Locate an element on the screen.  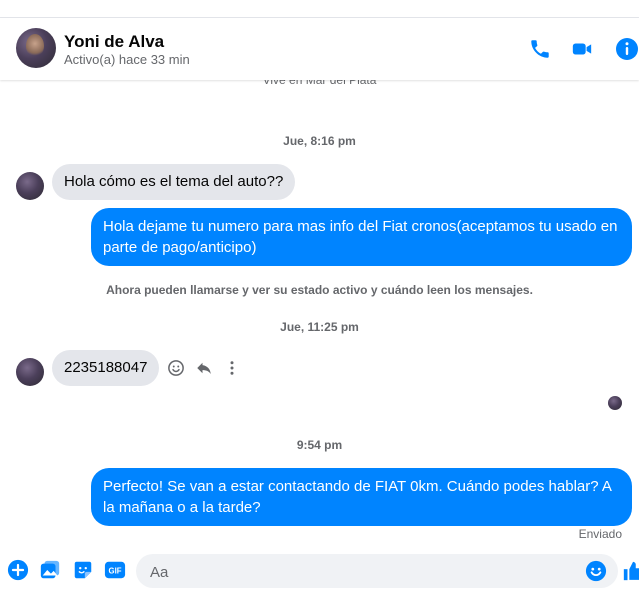
sent-status: Enviado is located at coordinates (600, 534).